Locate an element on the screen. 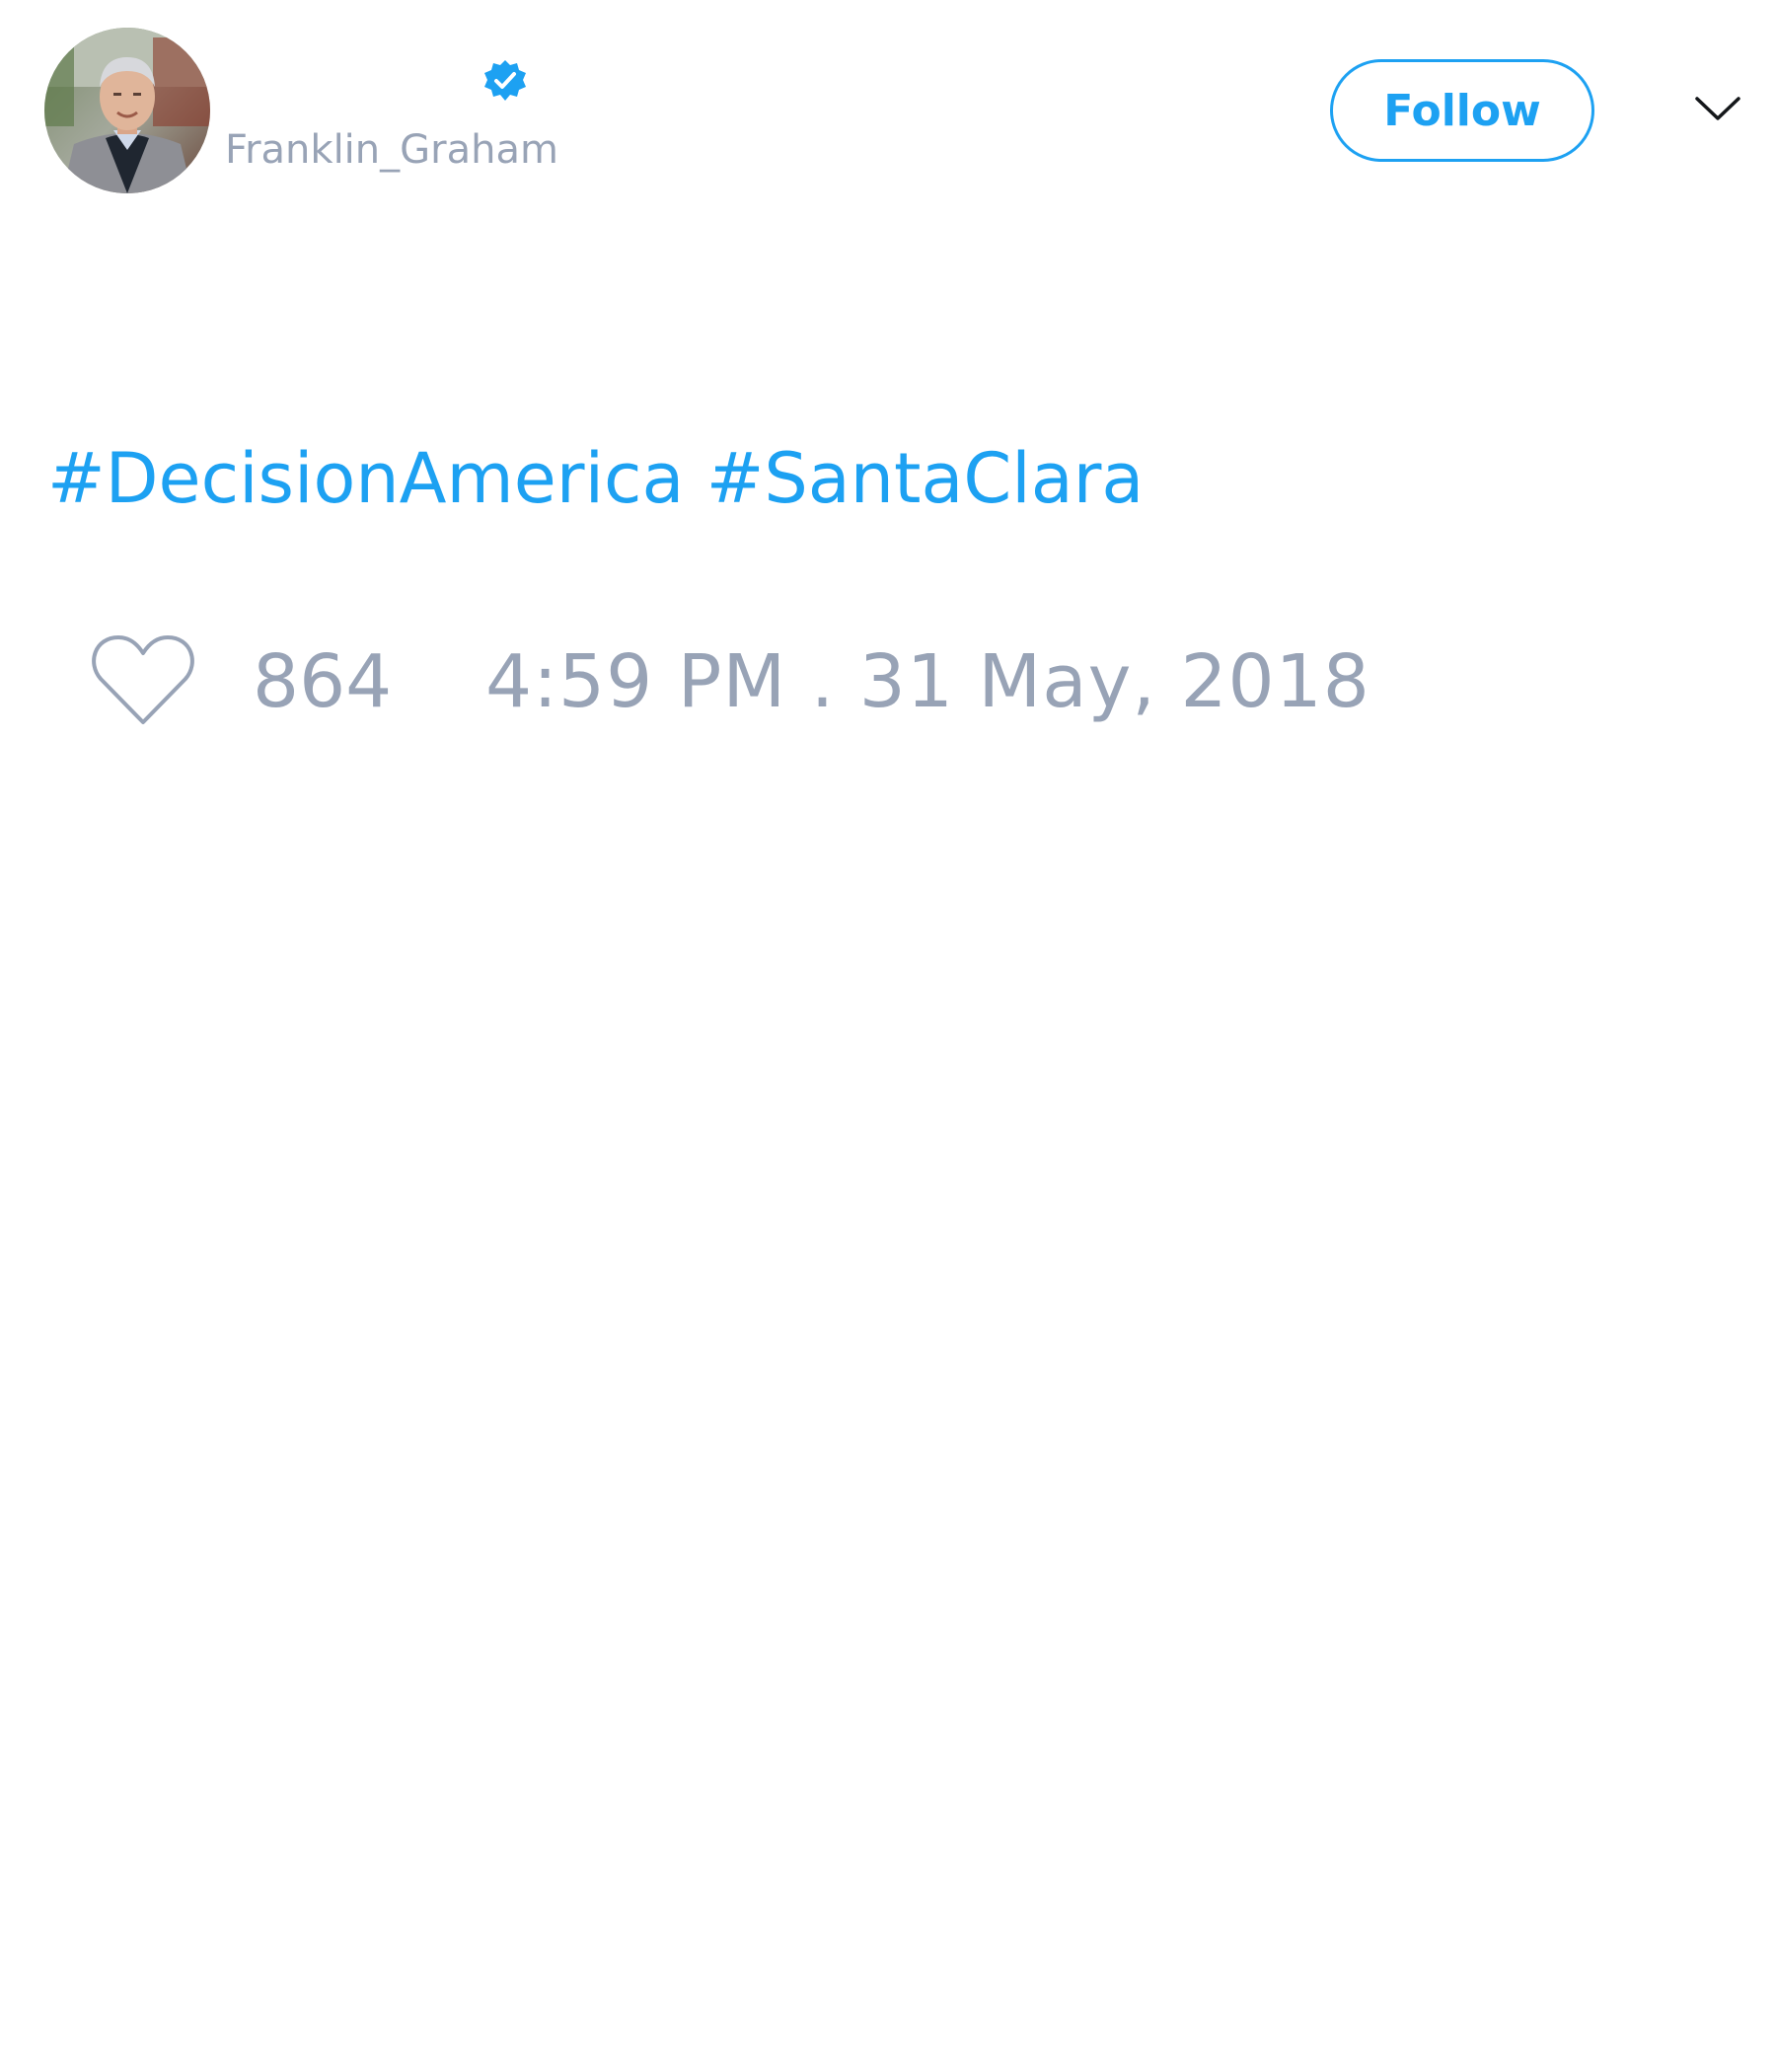 This screenshot has height=2072, width=1776. chevron-down-icon is located at coordinates (1718, 109).